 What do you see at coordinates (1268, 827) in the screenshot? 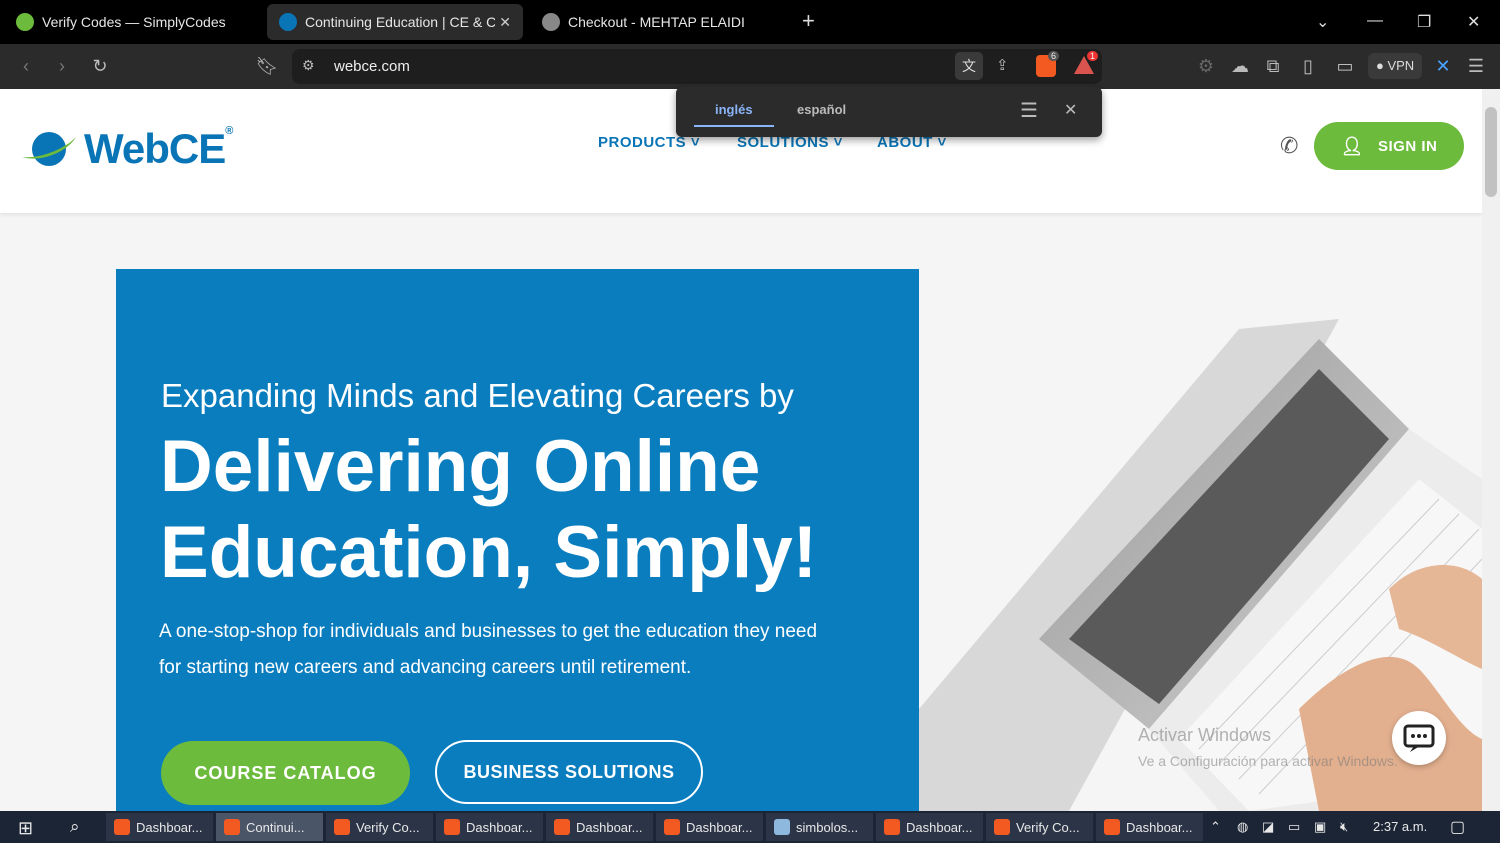
I see `app-tray-icon: ◪` at bounding box center [1268, 827].